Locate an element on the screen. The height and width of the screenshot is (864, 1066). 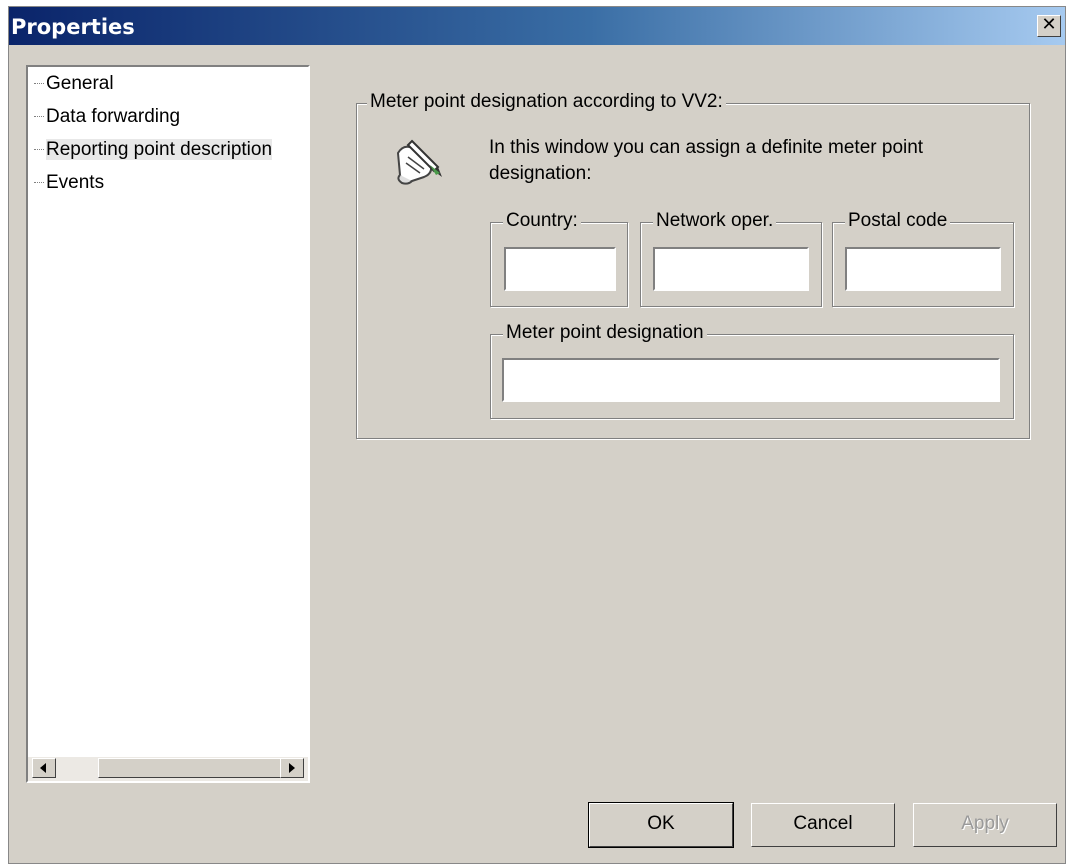
postal-code-label: Postal code is located at coordinates (898, 221).